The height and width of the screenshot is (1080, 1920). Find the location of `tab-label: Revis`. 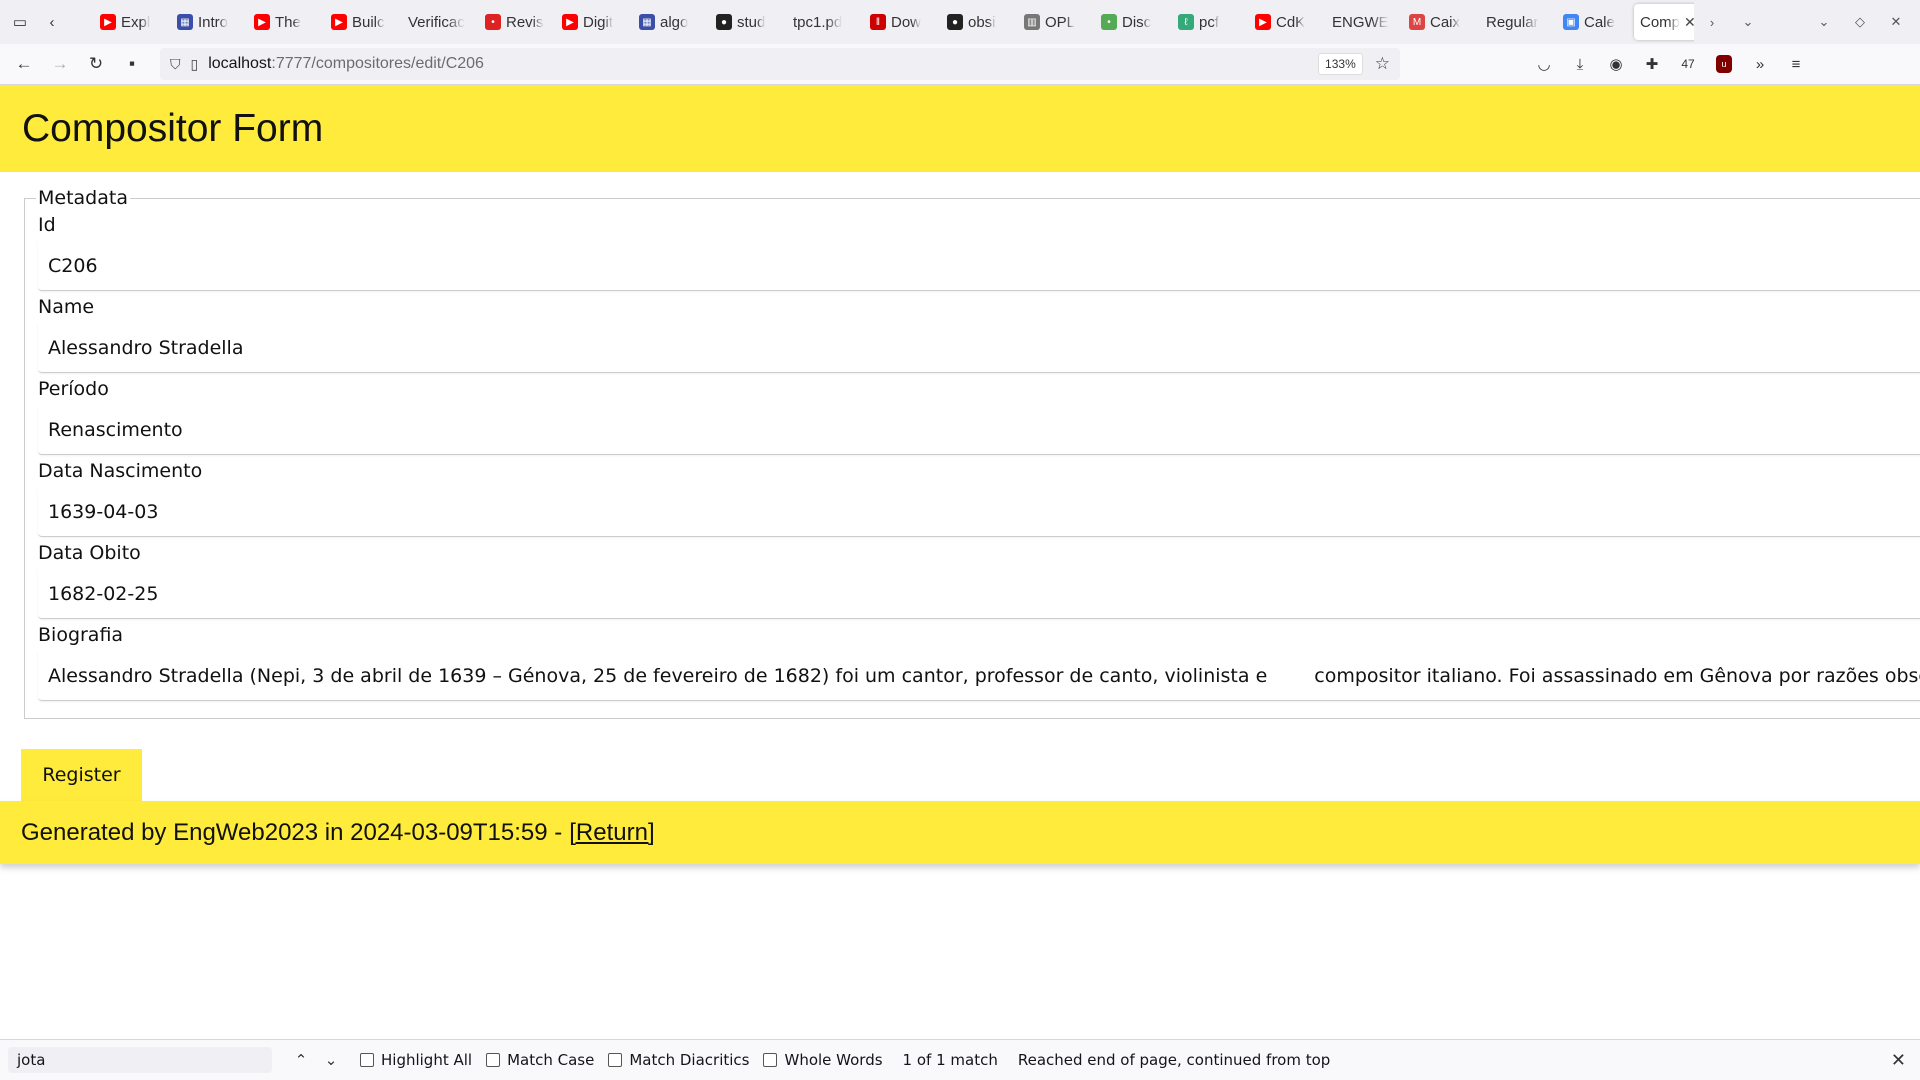

tab-label: Revis is located at coordinates (525, 22).